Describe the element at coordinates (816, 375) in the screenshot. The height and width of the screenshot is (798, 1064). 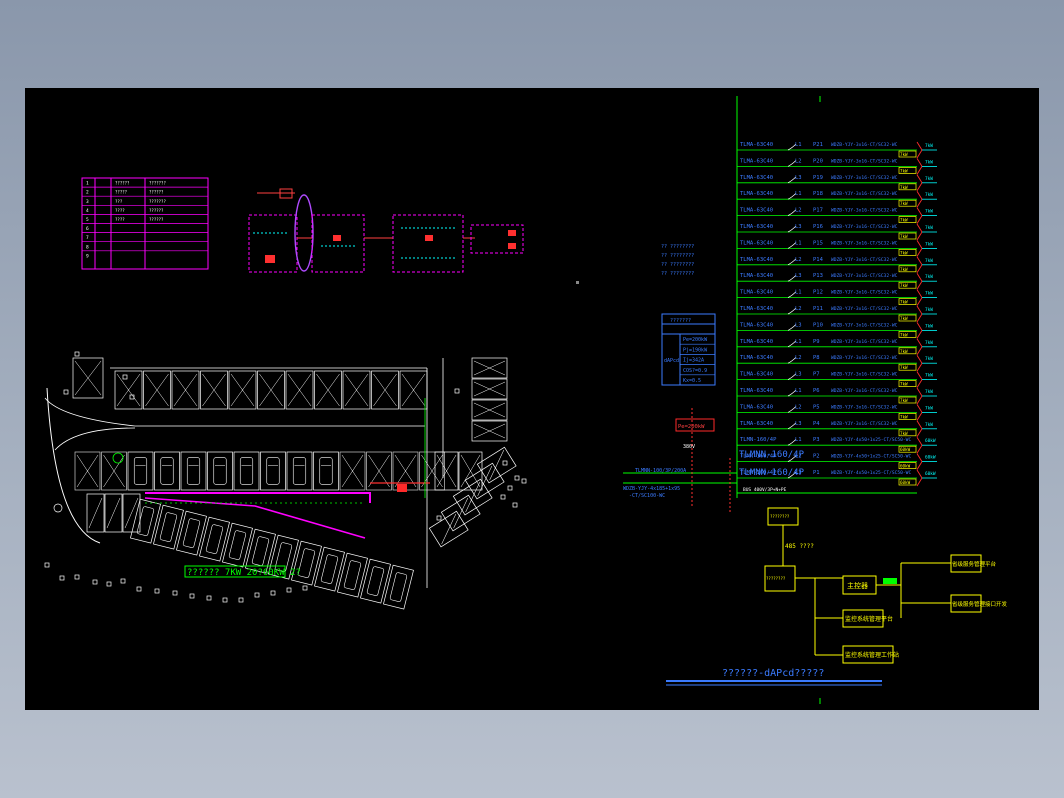
I see `circuit-id: P7` at that location.